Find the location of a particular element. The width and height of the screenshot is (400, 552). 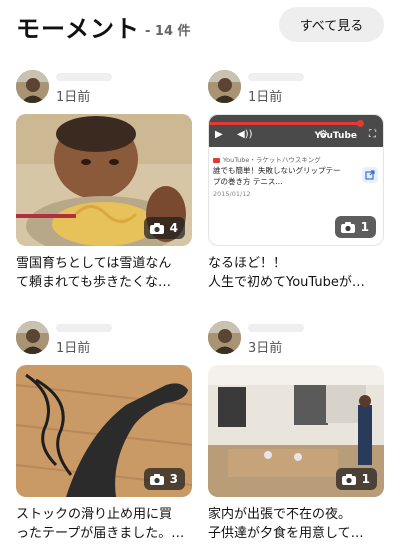

photo-count: 3 is located at coordinates (173, 479).